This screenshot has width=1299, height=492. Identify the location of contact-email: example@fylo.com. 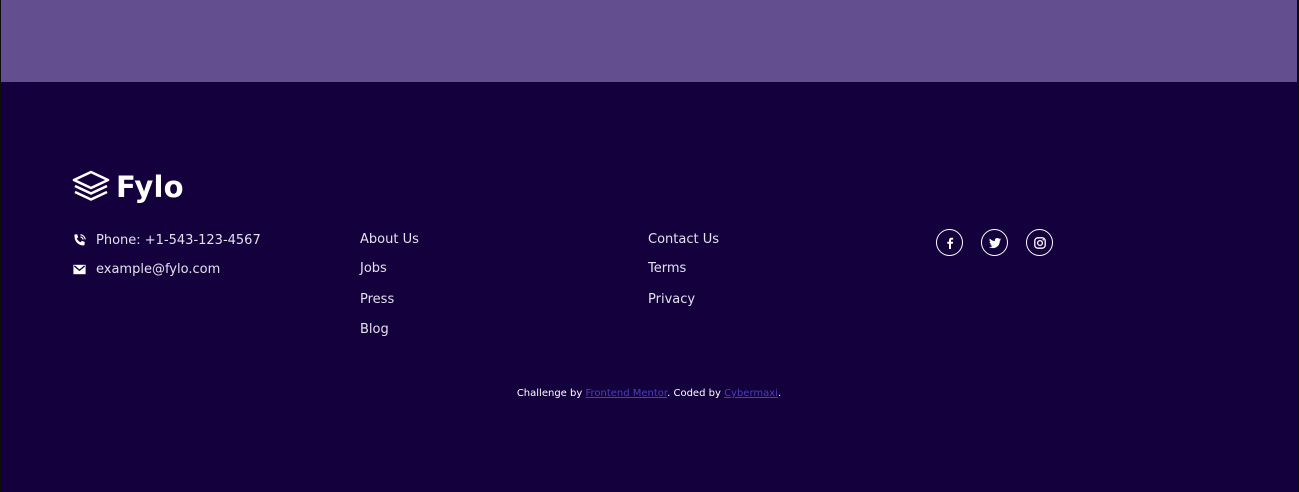
(146, 269).